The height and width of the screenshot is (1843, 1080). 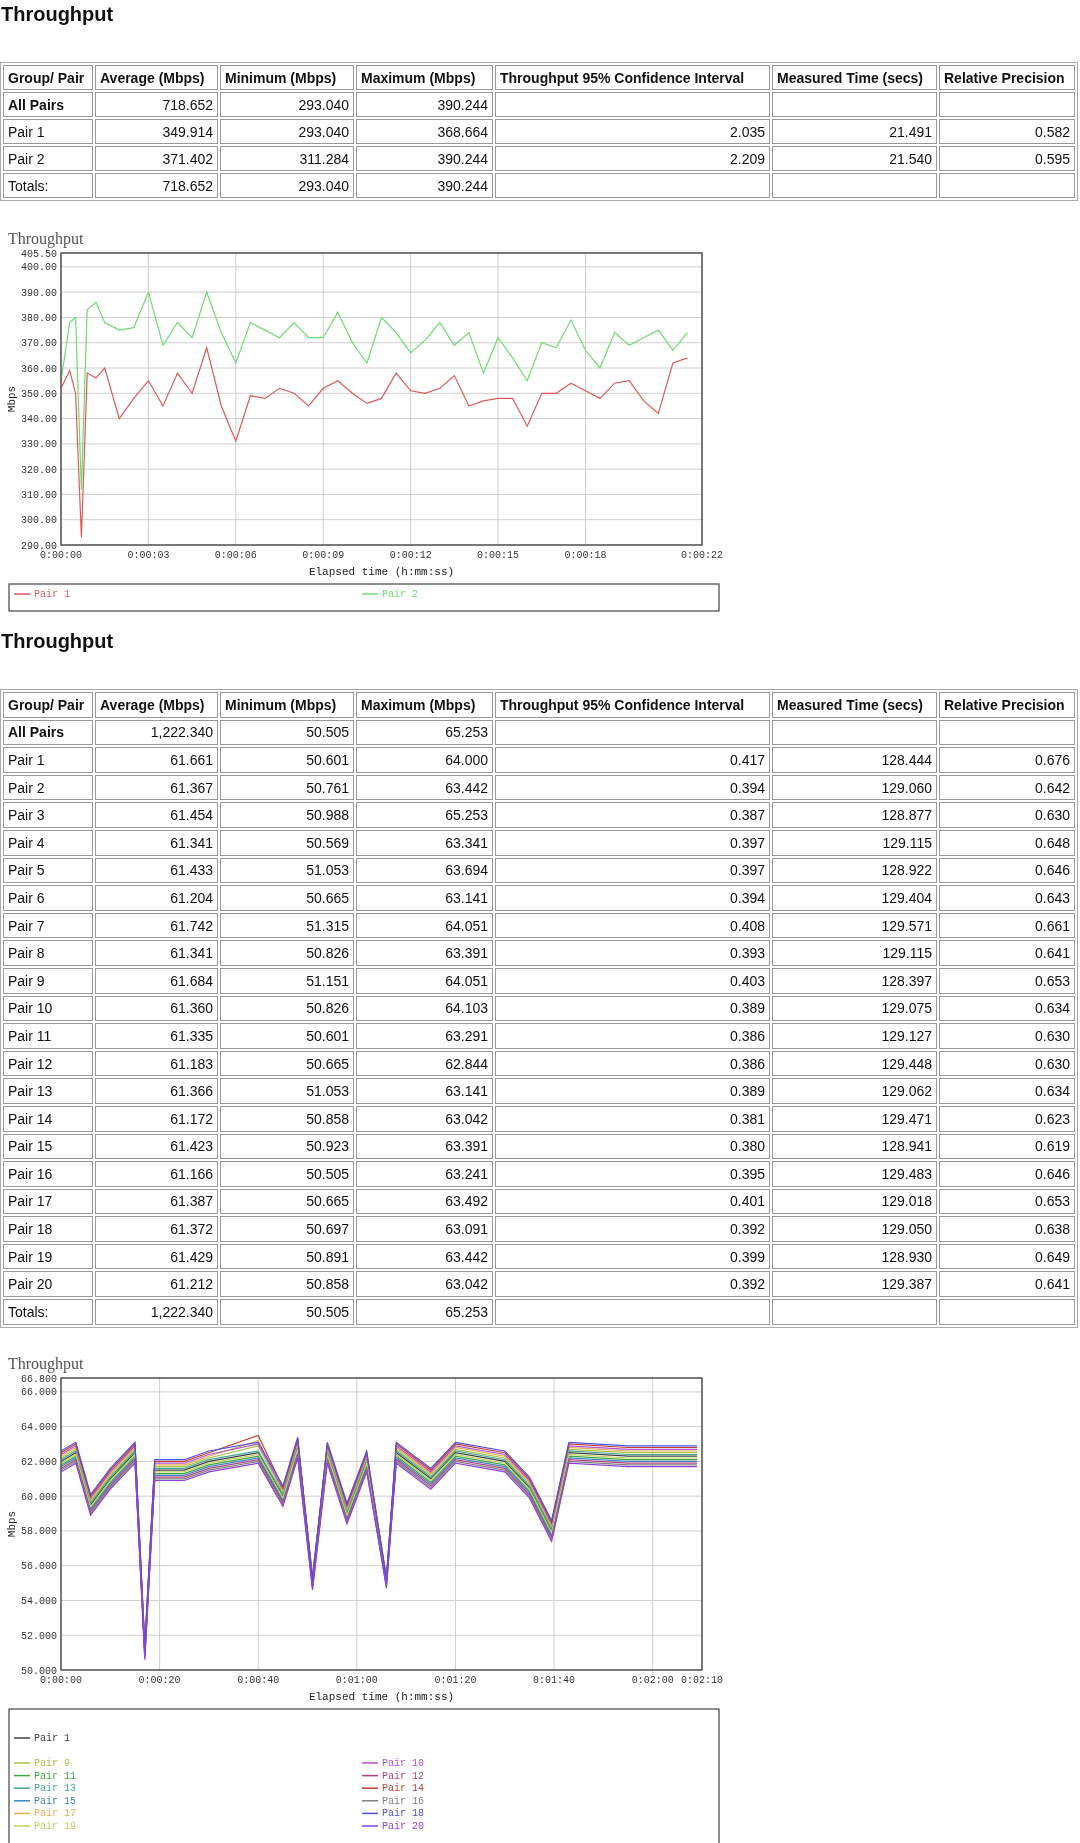 I want to click on table-cell: 61.742, so click(x=156, y=925).